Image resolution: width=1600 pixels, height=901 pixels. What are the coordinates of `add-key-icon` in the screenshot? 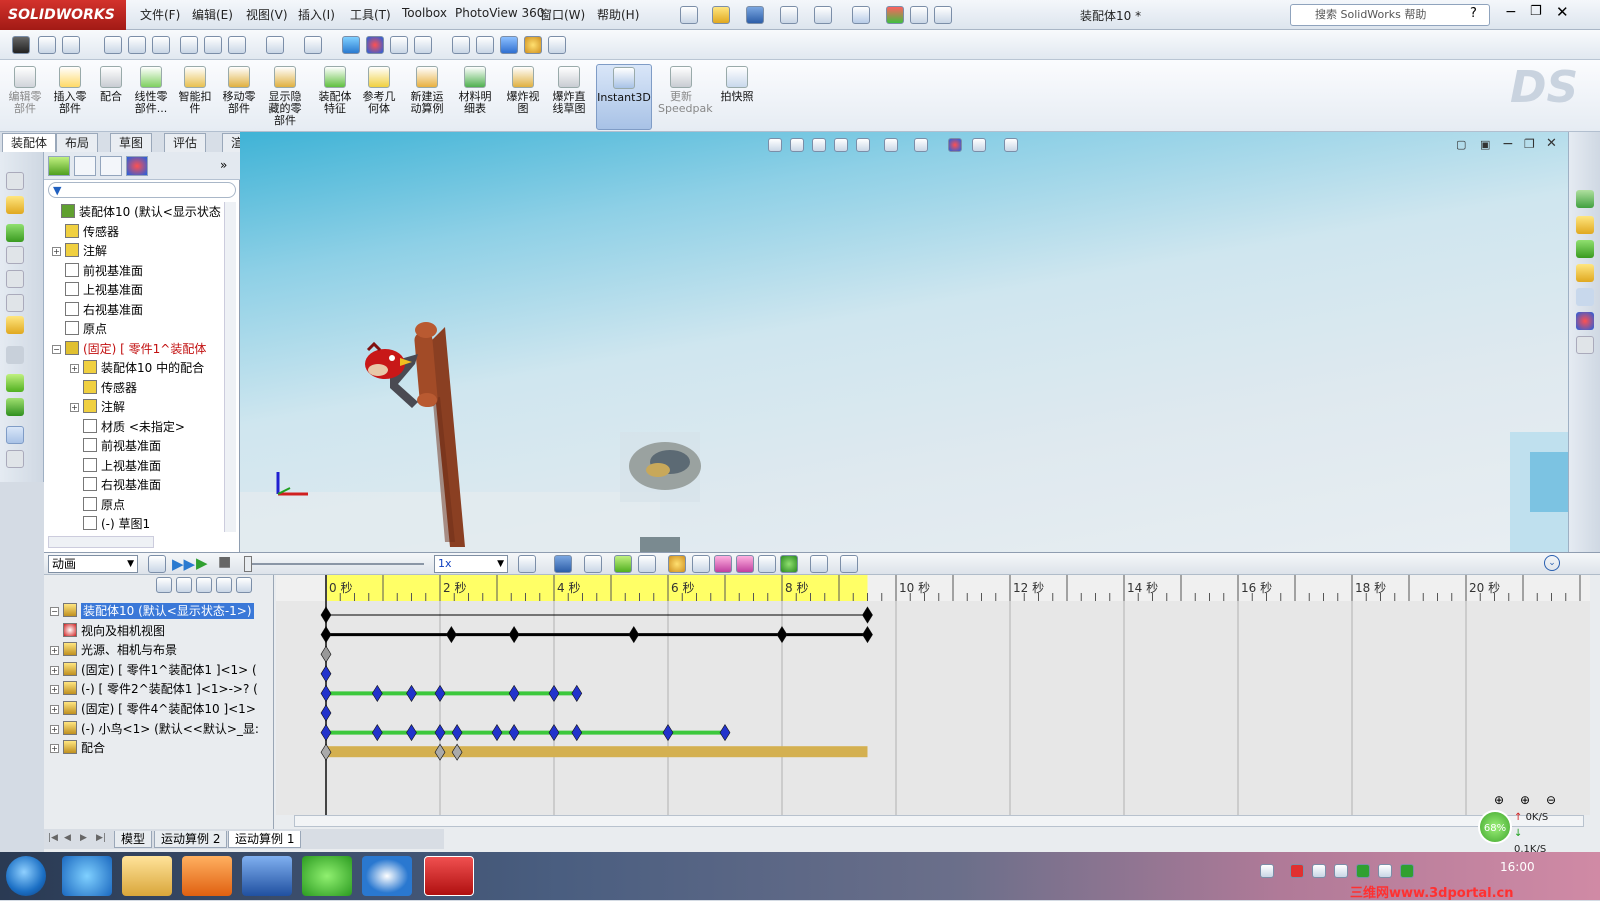 It's located at (647, 564).